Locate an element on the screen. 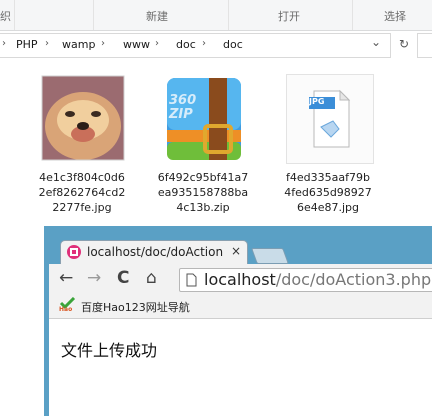  explorer-ribbon: 织 新建 打开 选择 is located at coordinates (216, 15).